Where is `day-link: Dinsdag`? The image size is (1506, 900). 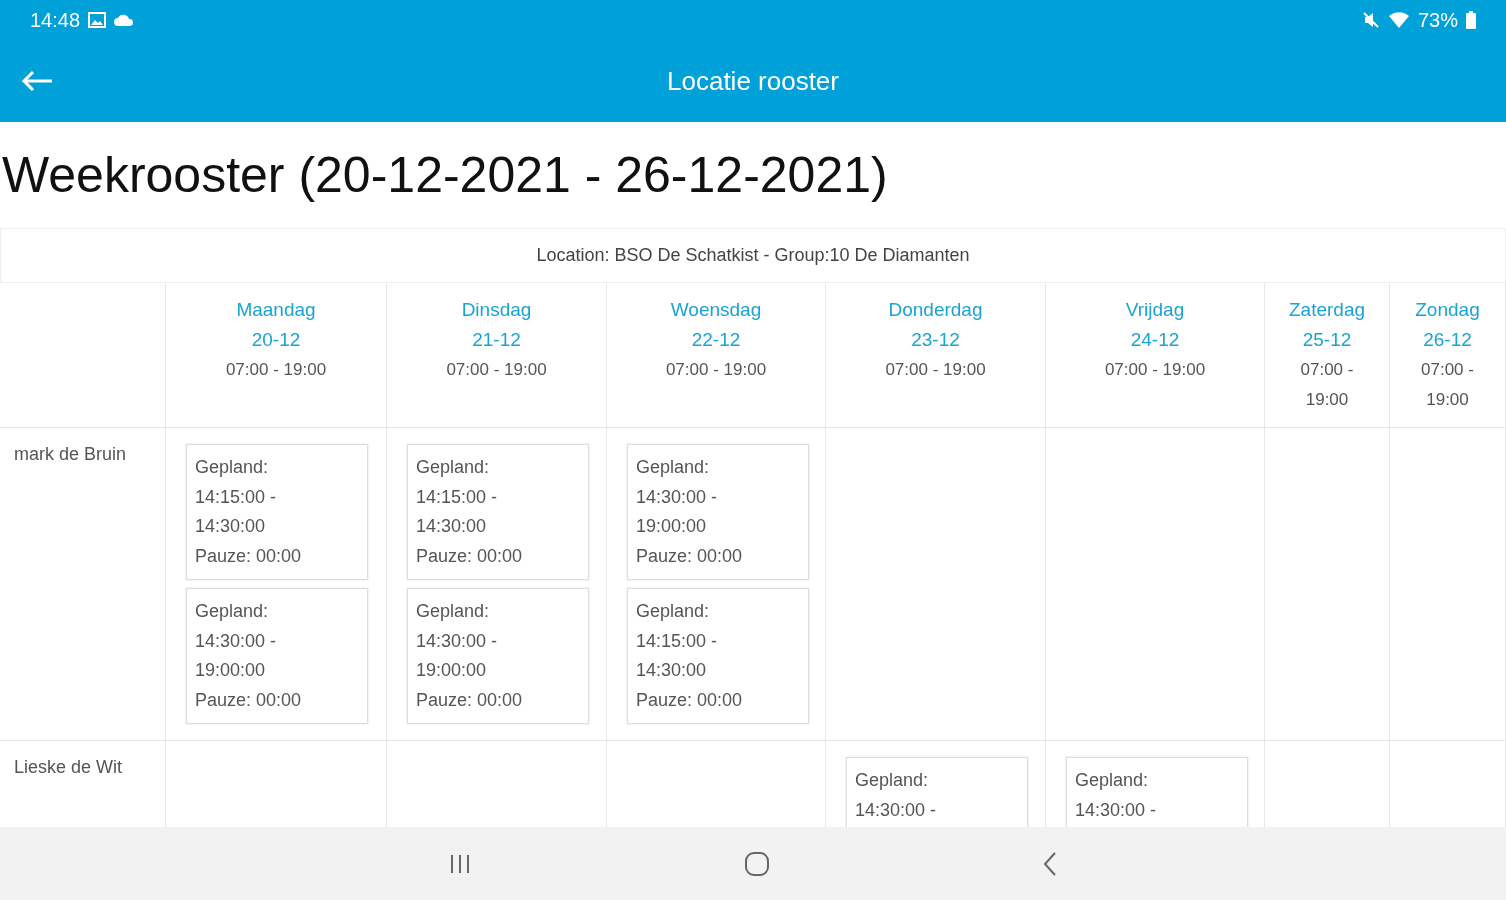 day-link: Dinsdag is located at coordinates (496, 310).